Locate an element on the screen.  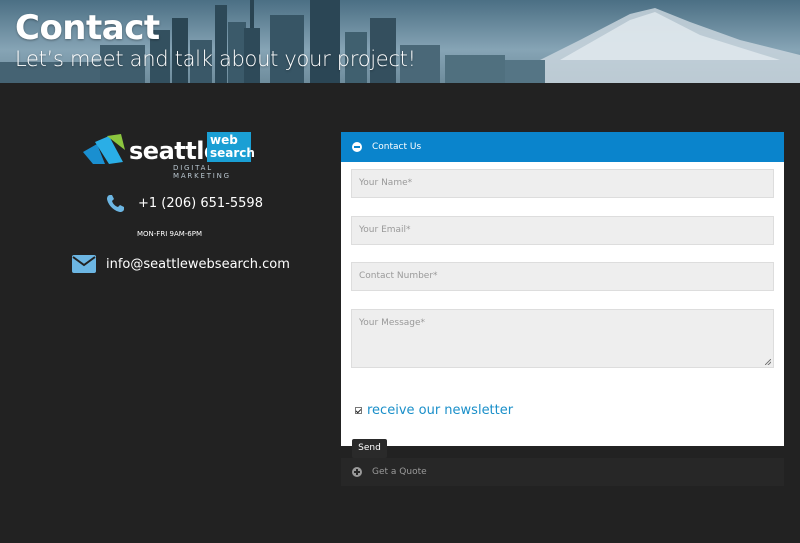
logo-mark-icon is located at coordinates (104, 149).